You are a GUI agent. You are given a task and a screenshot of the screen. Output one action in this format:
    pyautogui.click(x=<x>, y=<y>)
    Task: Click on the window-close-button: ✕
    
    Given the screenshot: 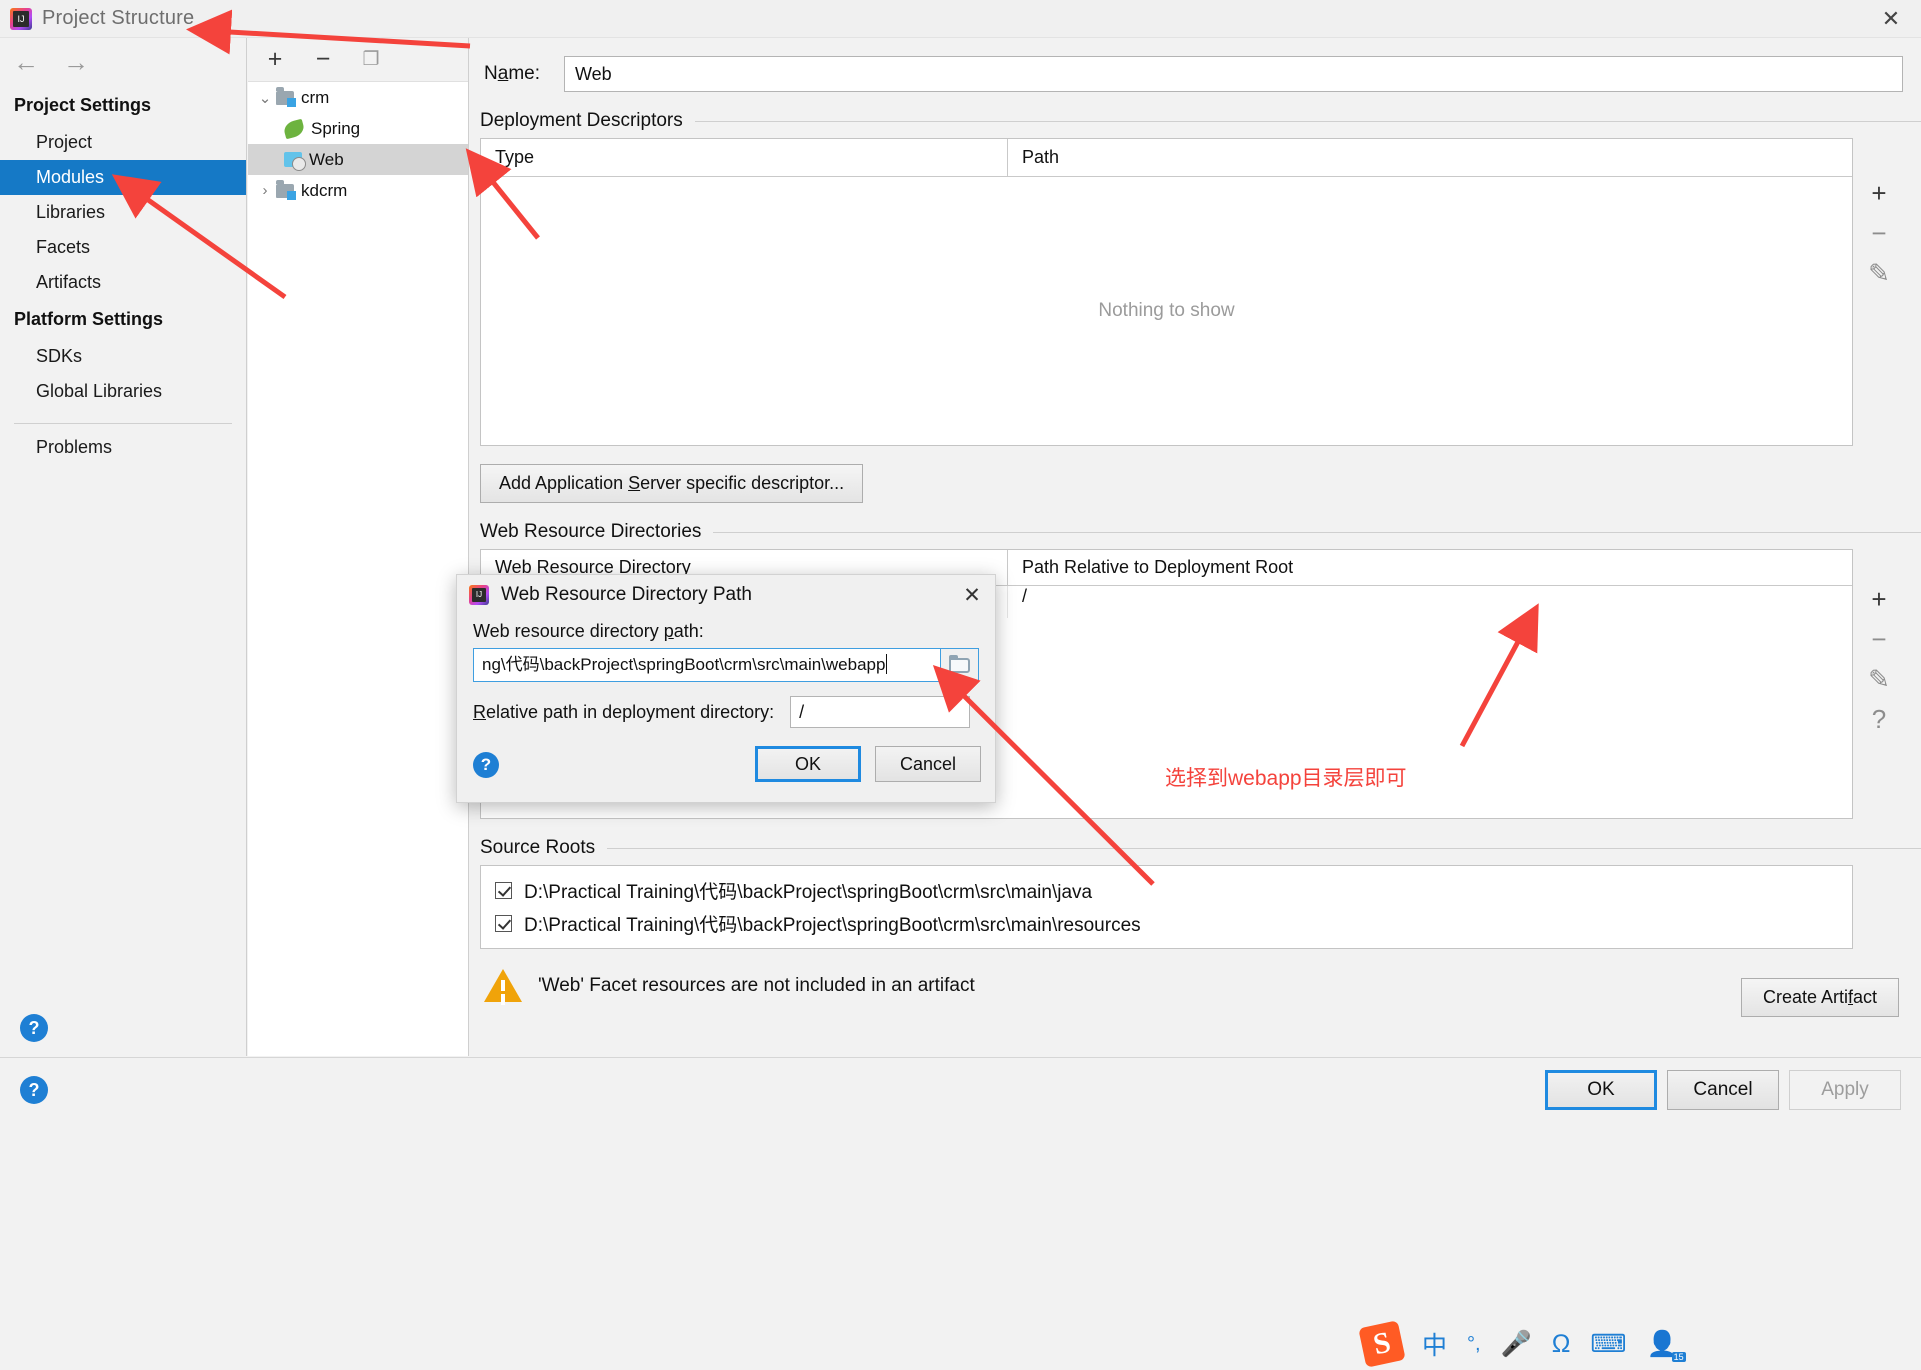 What is the action you would take?
    pyautogui.click(x=1891, y=19)
    